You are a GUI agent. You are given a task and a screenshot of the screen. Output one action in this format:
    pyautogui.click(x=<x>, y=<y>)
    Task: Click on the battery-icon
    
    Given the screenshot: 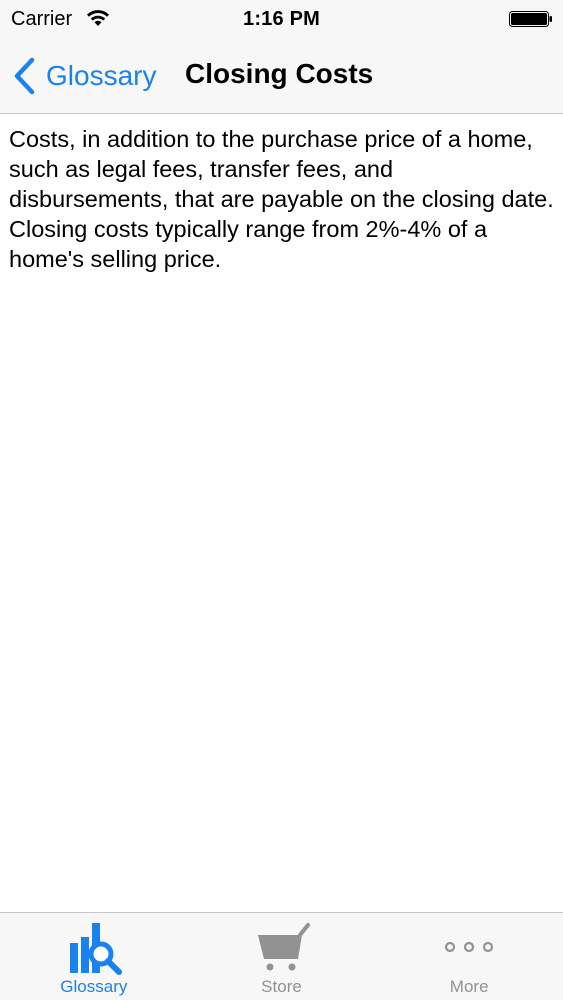 What is the action you would take?
    pyautogui.click(x=530, y=19)
    